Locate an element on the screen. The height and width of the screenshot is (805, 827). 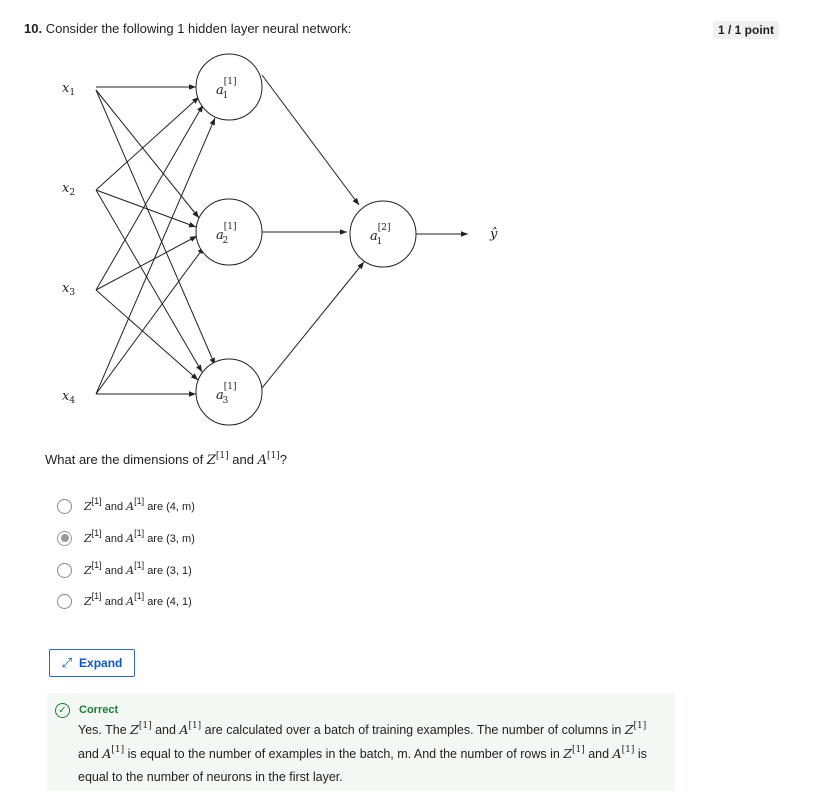
expand-button: ⤢ Expand is located at coordinates (92, 663).